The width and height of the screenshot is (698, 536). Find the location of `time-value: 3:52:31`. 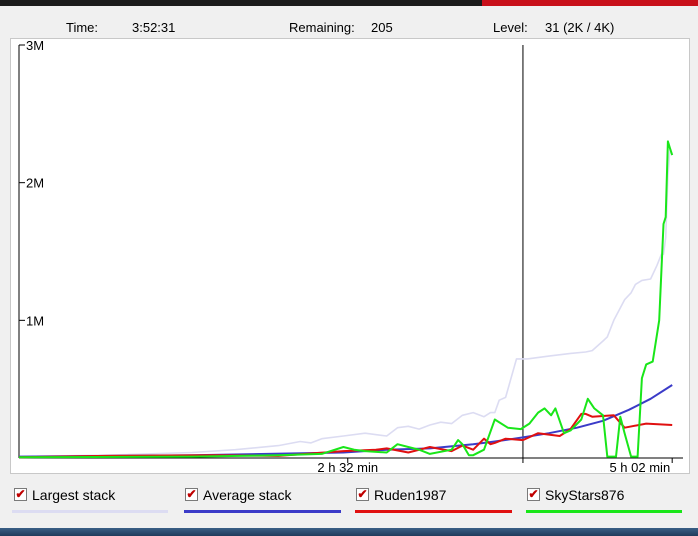

time-value: 3:52:31 is located at coordinates (154, 27).